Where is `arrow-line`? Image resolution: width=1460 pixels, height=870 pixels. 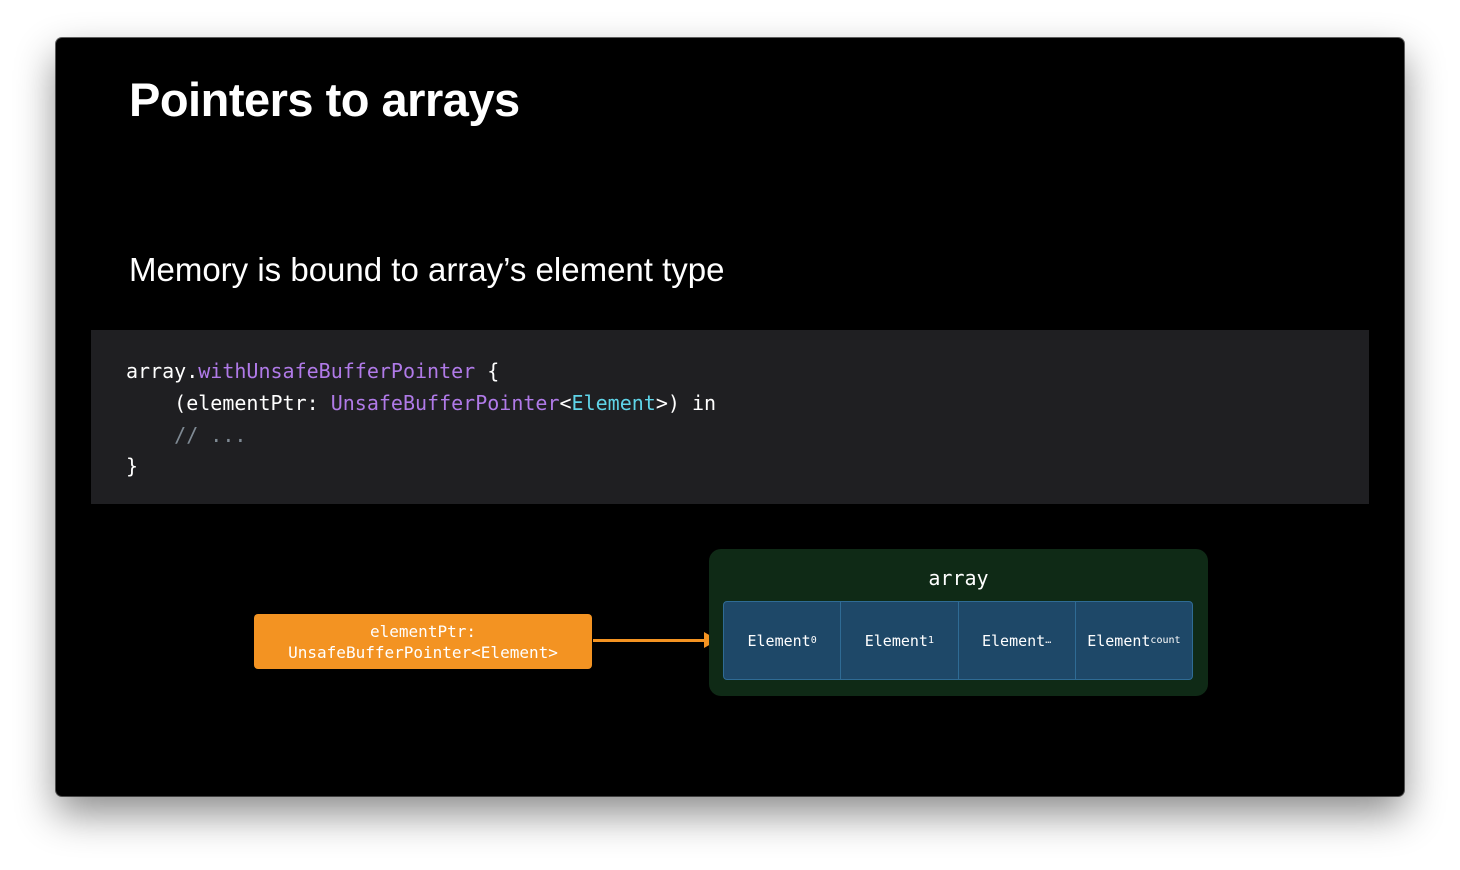 arrow-line is located at coordinates (649, 640).